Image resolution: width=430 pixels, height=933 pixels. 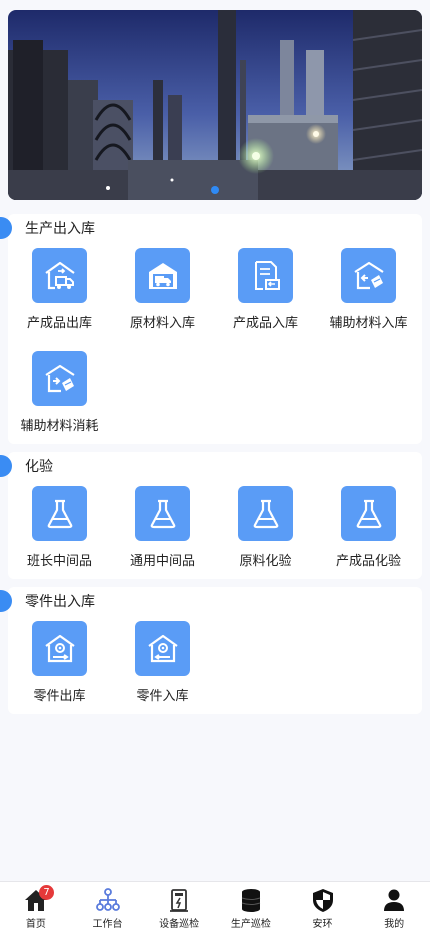 I want to click on menu-item-label: 零件出库, so click(x=59, y=696).